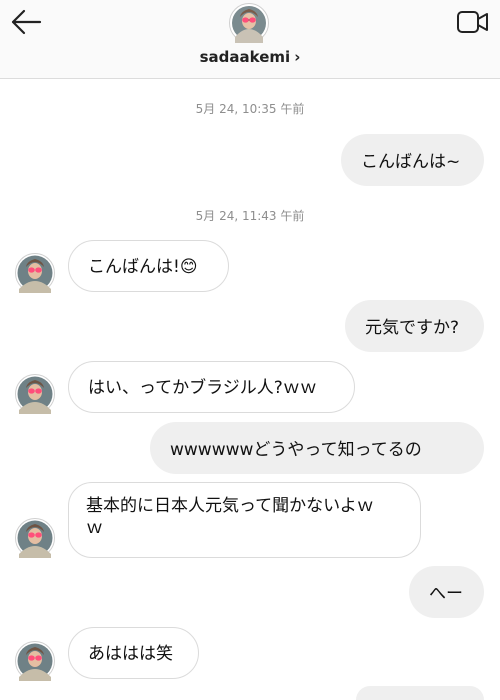  What do you see at coordinates (414, 326) in the screenshot?
I see `sent-message-bubble: 元気ですか?` at bounding box center [414, 326].